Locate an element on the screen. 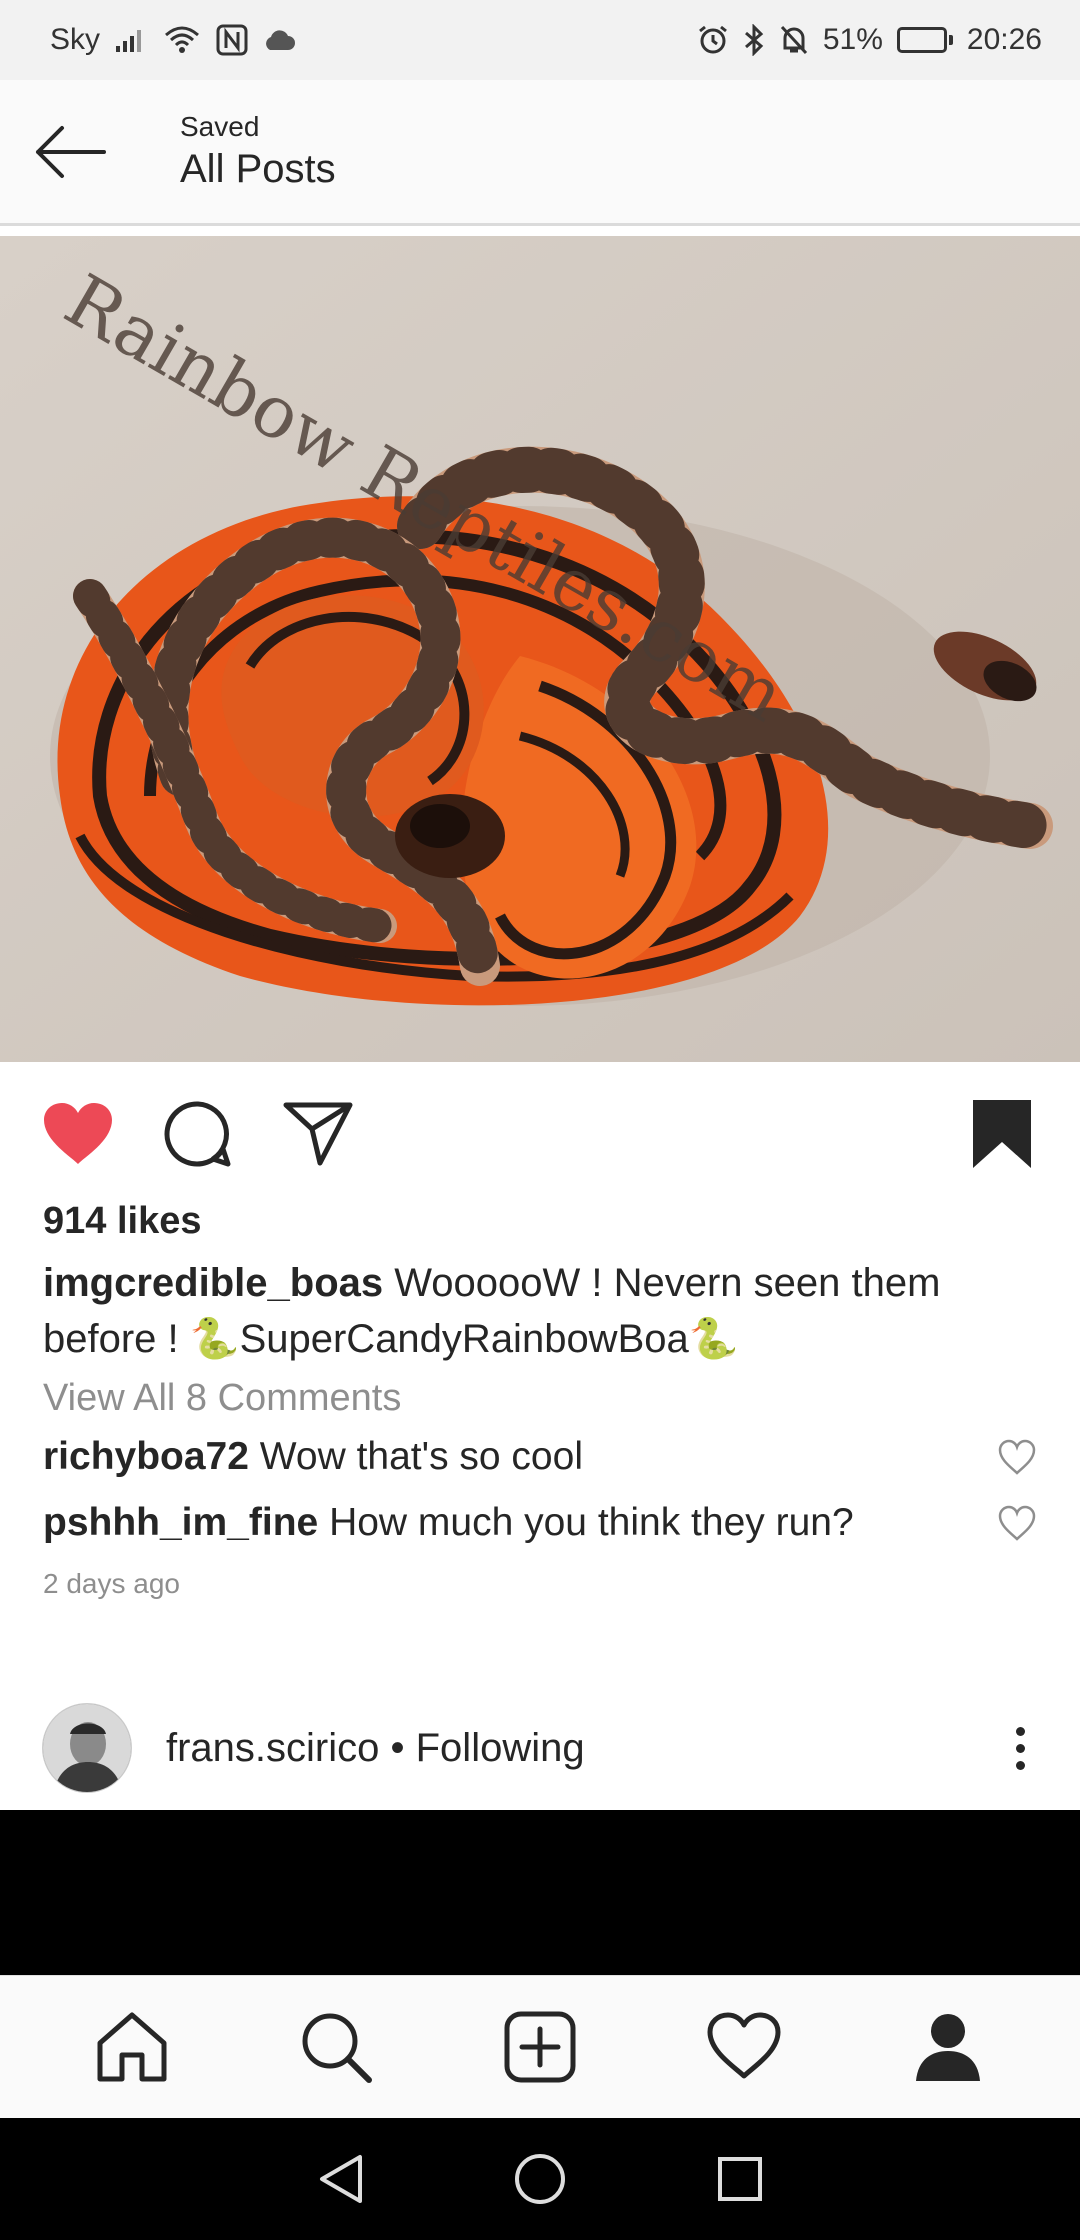  comment-author: richyboa72 is located at coordinates (146, 1456).